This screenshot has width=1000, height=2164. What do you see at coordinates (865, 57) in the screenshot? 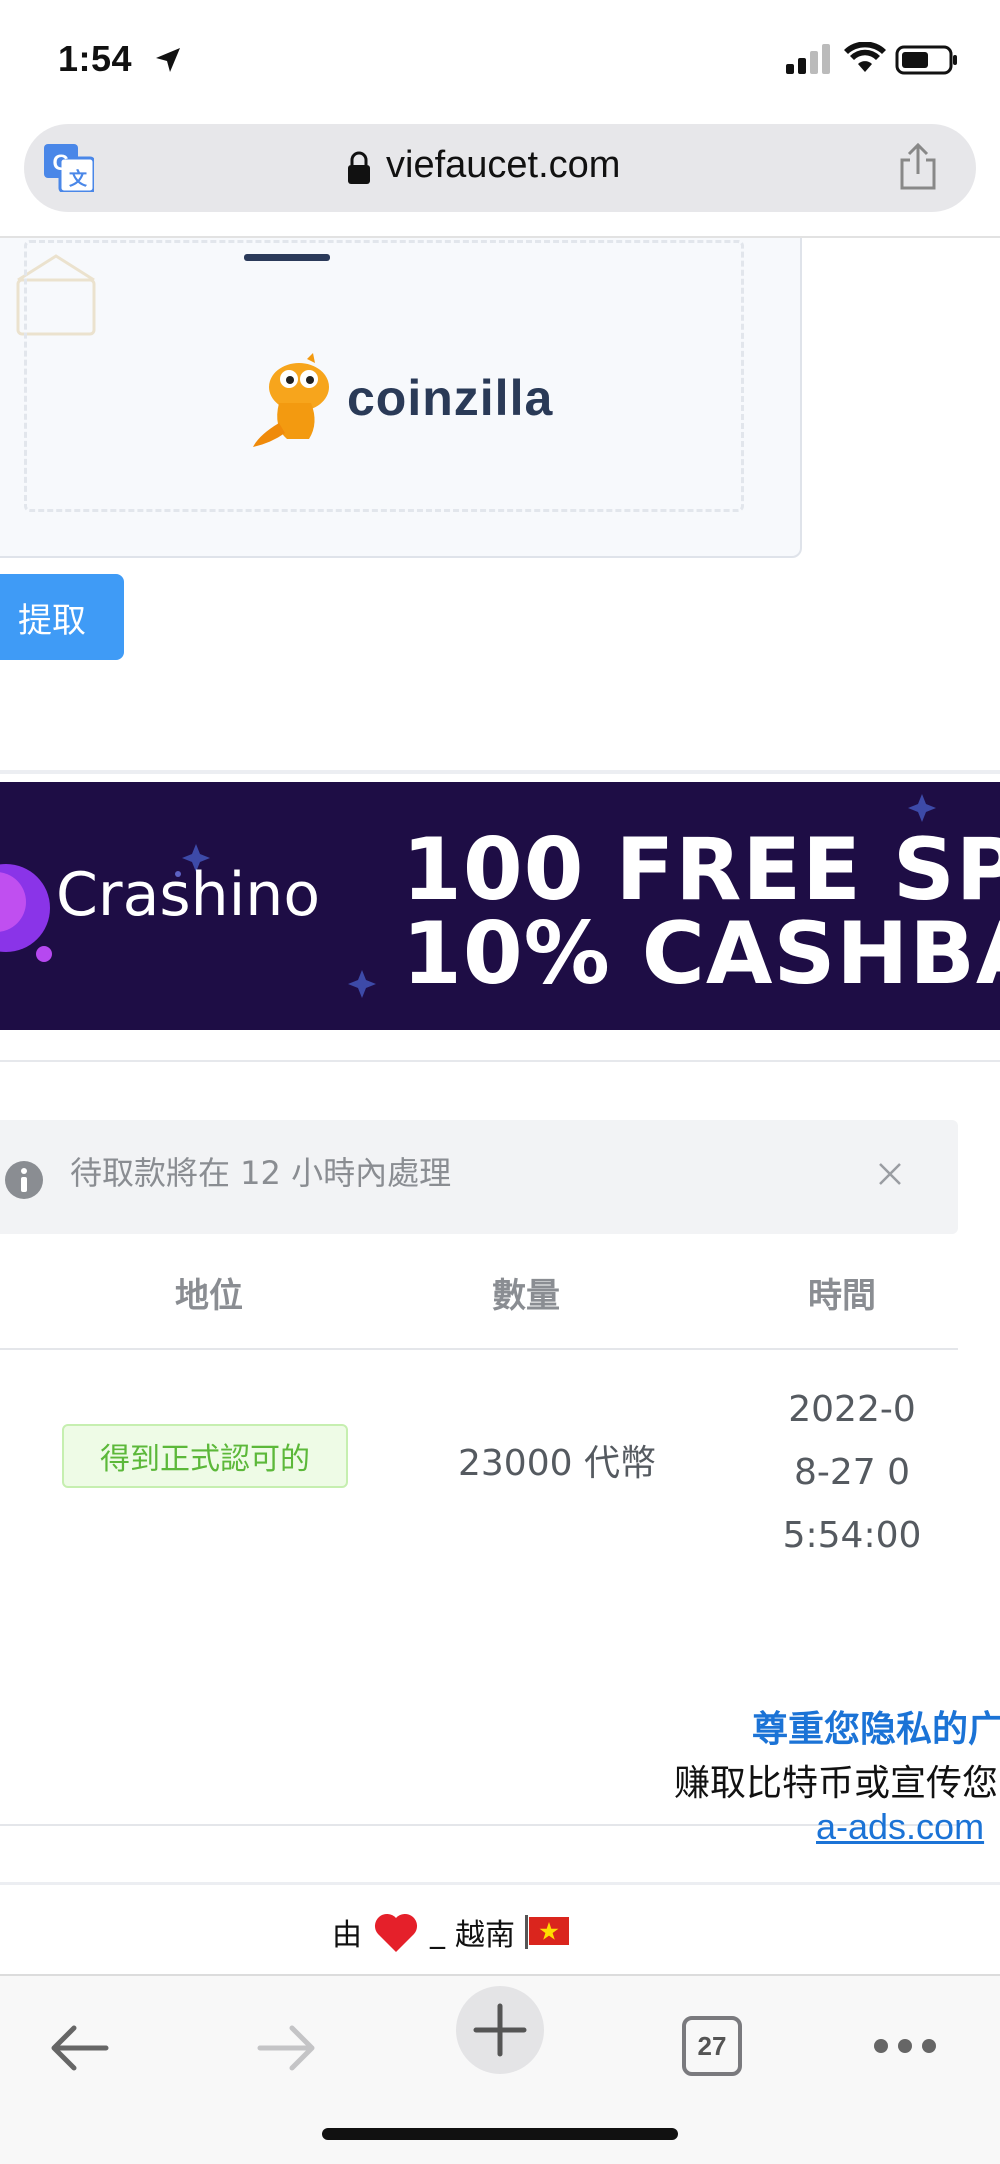
I see `wifi-icon` at bounding box center [865, 57].